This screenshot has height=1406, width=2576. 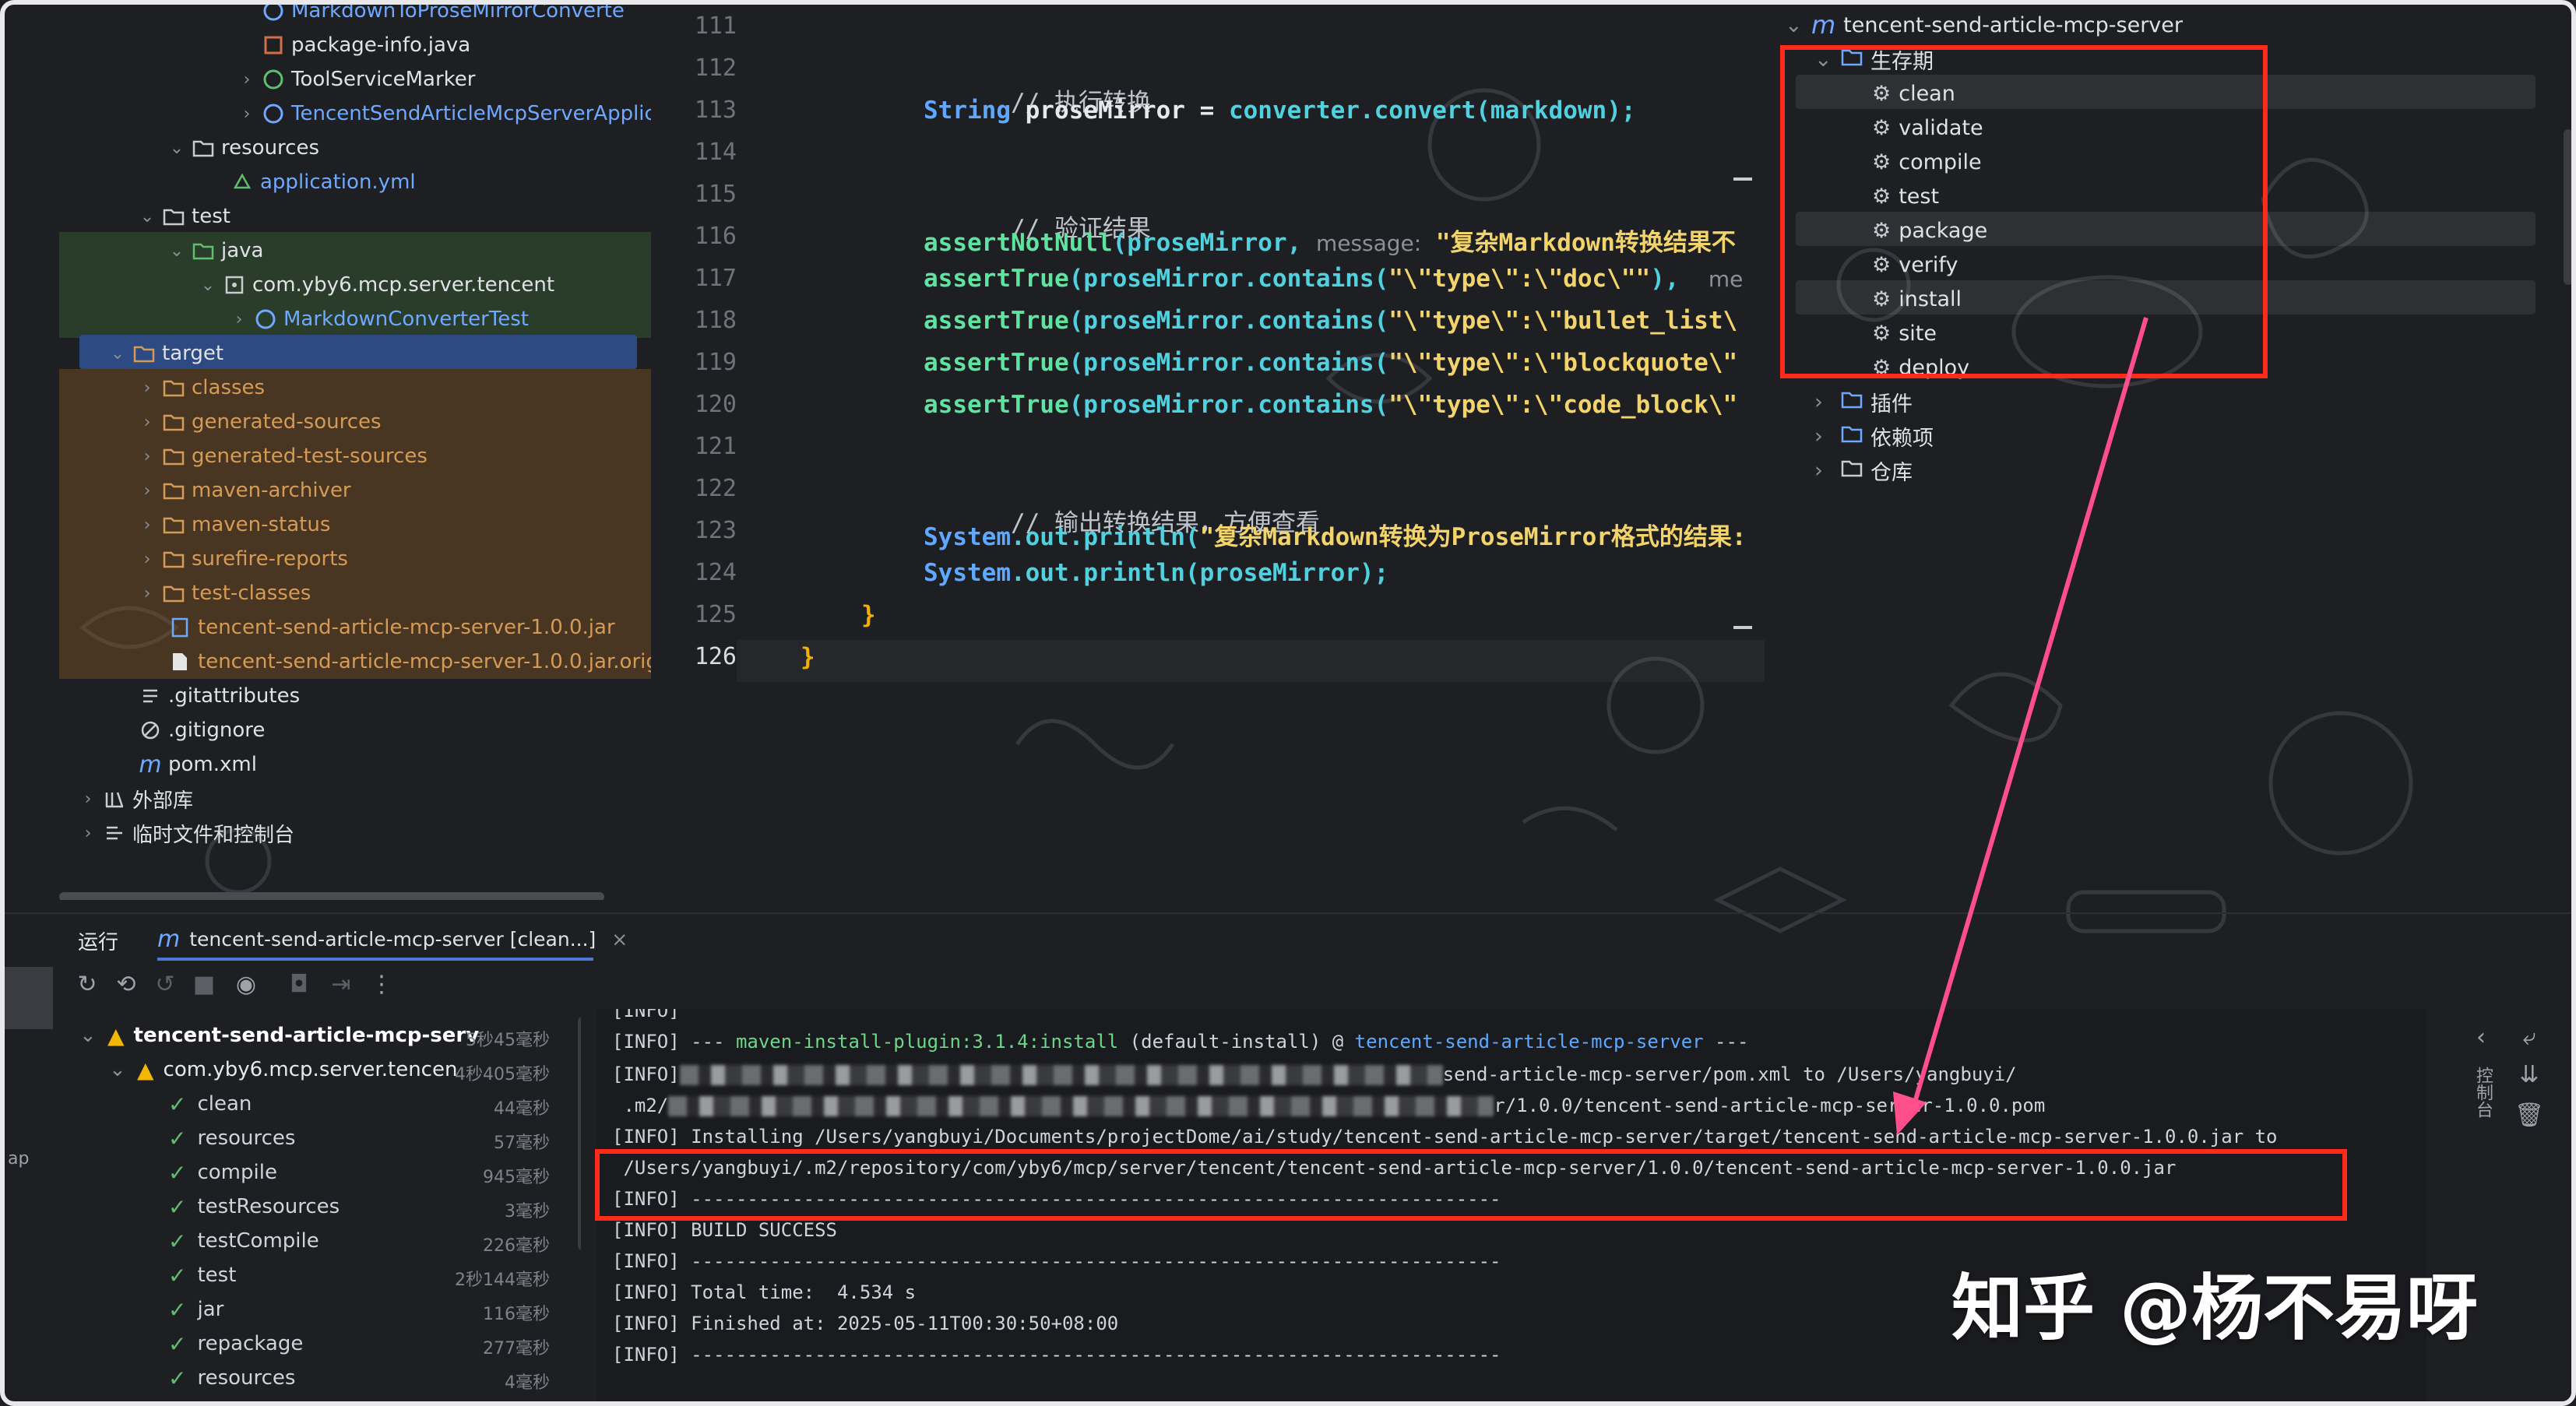 I want to click on watermark: 知乎 @杨不易呀, so click(x=2215, y=1308).